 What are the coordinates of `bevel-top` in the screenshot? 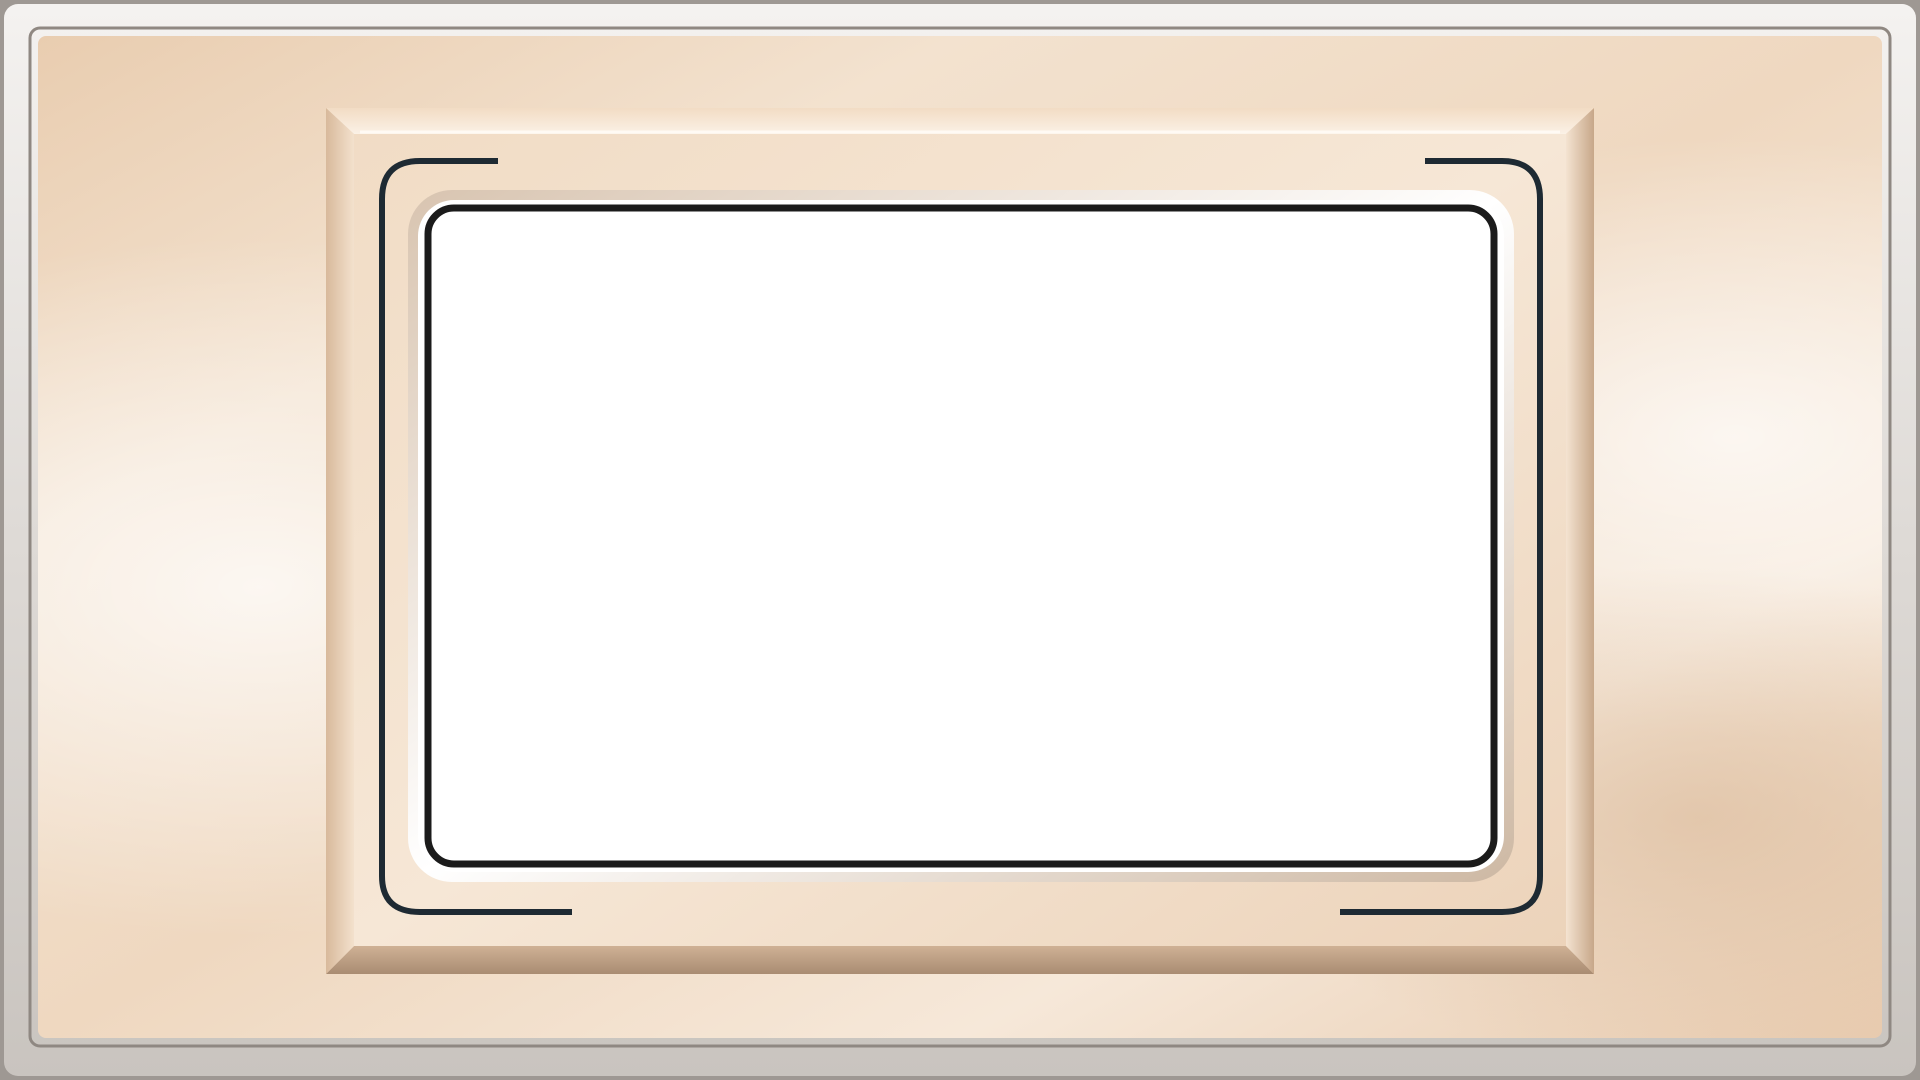 It's located at (960, 121).